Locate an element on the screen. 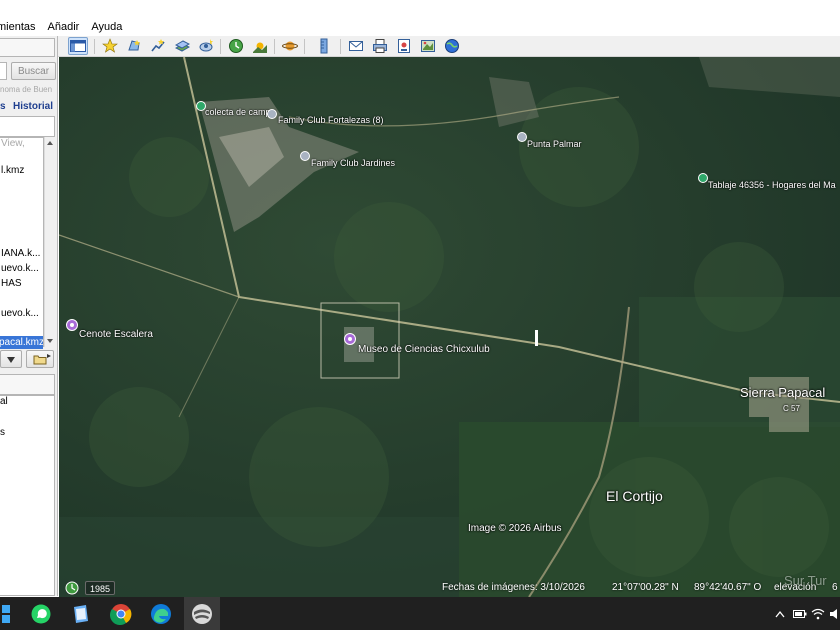 Image resolution: width=840 pixels, height=630 pixels. arrow-down-icon is located at coordinates (11, 360).